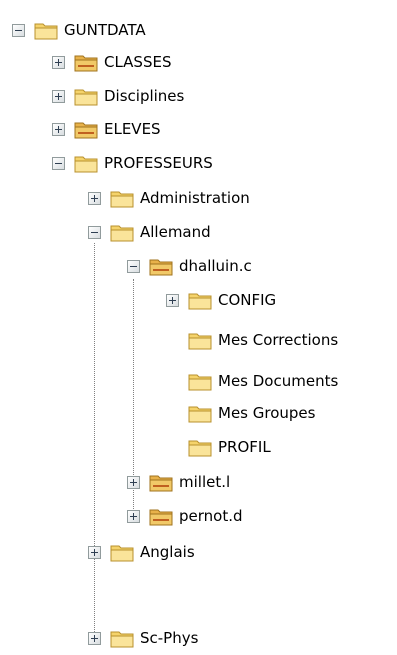 This screenshot has height=655, width=397. I want to click on tree-node-administration: Administration, so click(169, 198).